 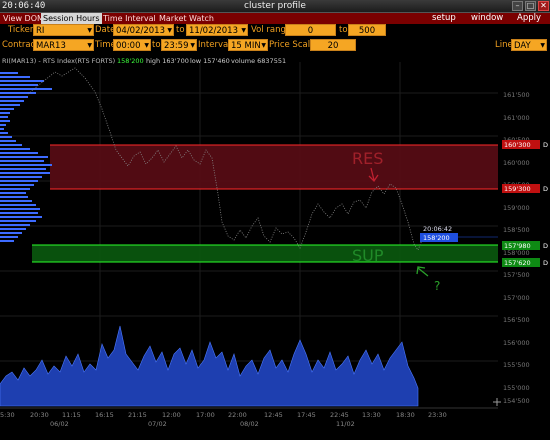 I want to click on ticker-label: Ticker, so click(x=21, y=30).